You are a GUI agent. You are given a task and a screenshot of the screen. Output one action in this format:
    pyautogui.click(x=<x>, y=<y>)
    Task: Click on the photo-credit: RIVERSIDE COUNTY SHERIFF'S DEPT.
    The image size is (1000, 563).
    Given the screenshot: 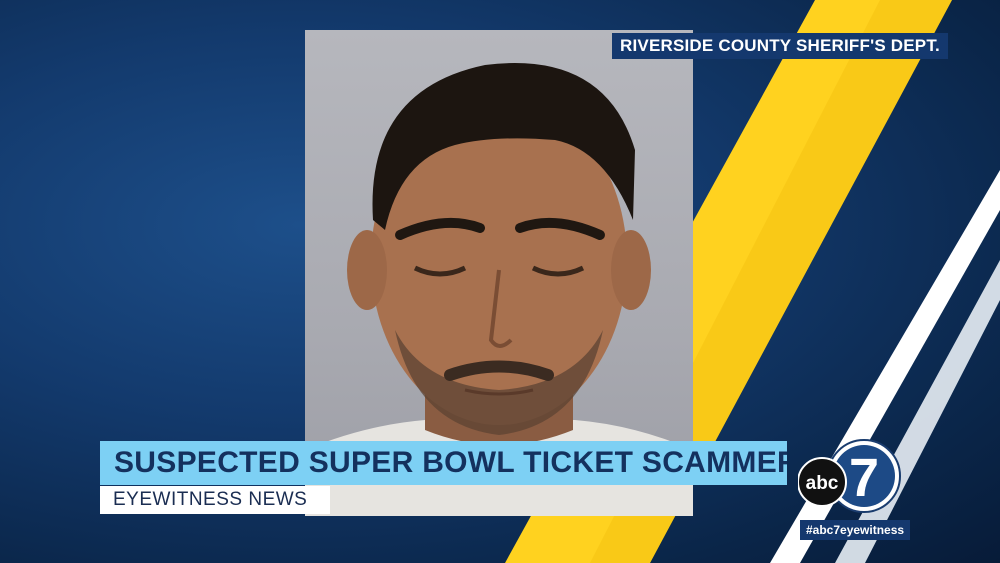 What is the action you would take?
    pyautogui.click(x=780, y=46)
    